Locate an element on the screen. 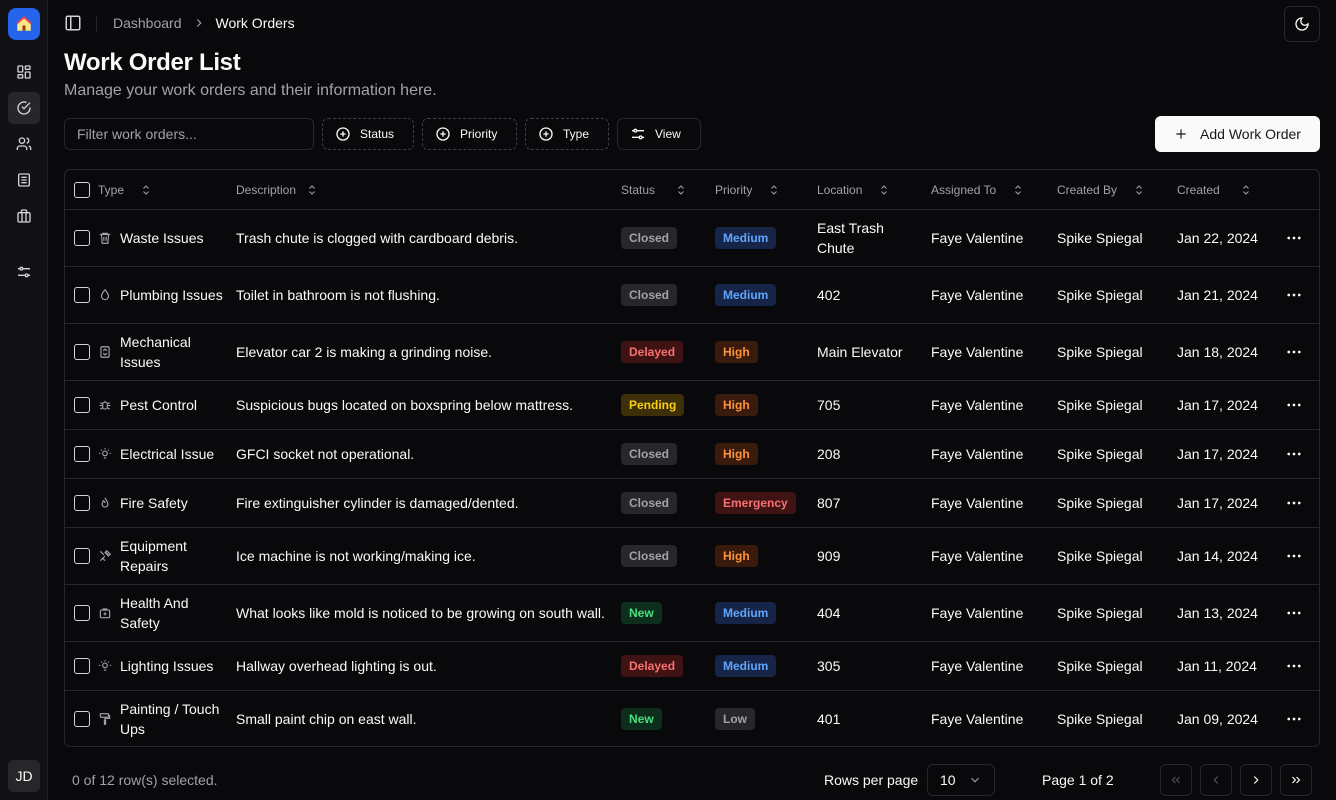  page-title: Work Order List is located at coordinates (152, 62).